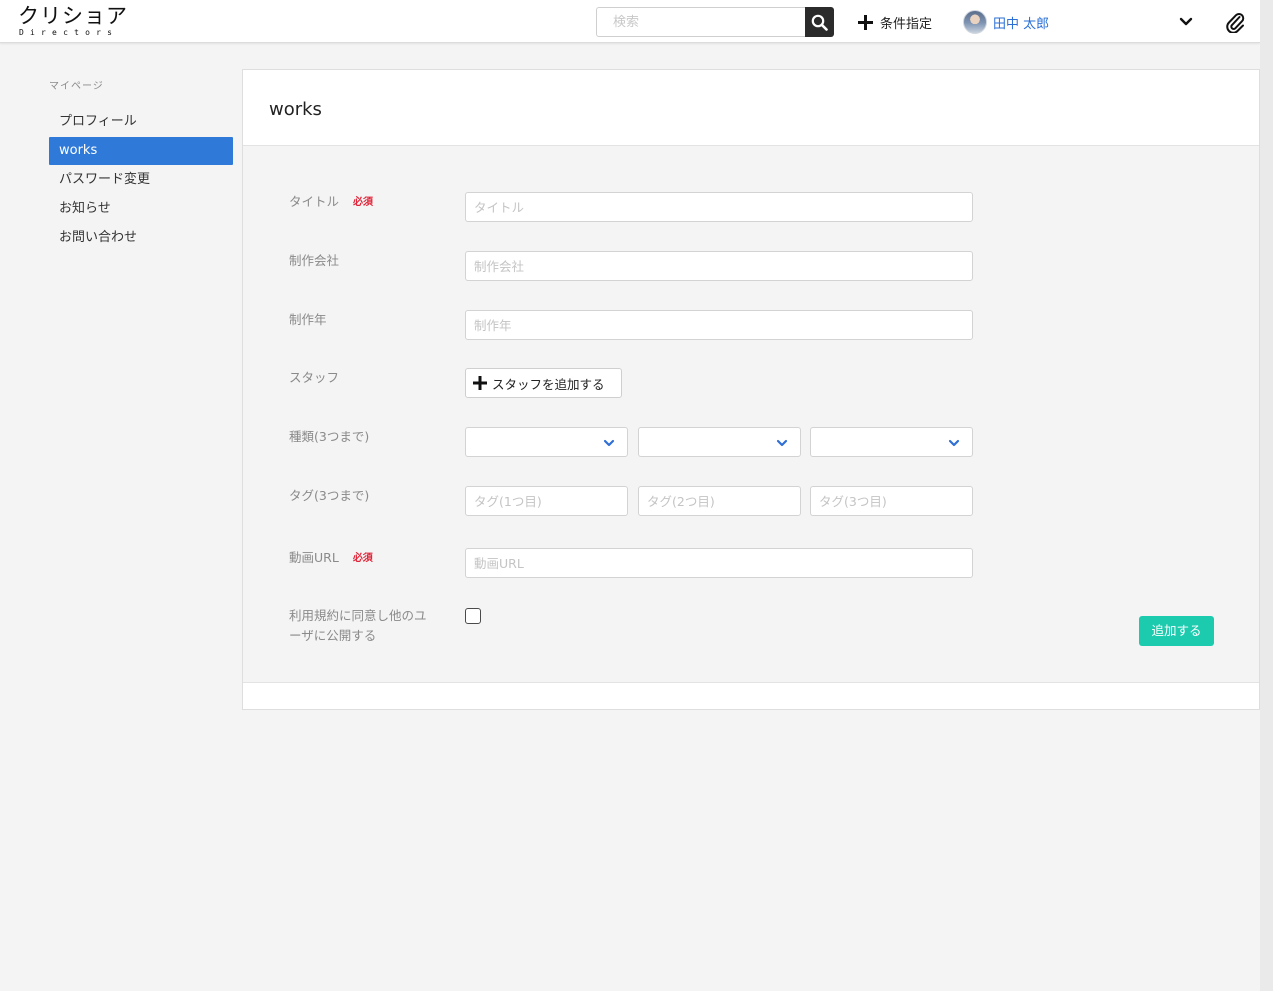  I want to click on search-button, so click(819, 22).